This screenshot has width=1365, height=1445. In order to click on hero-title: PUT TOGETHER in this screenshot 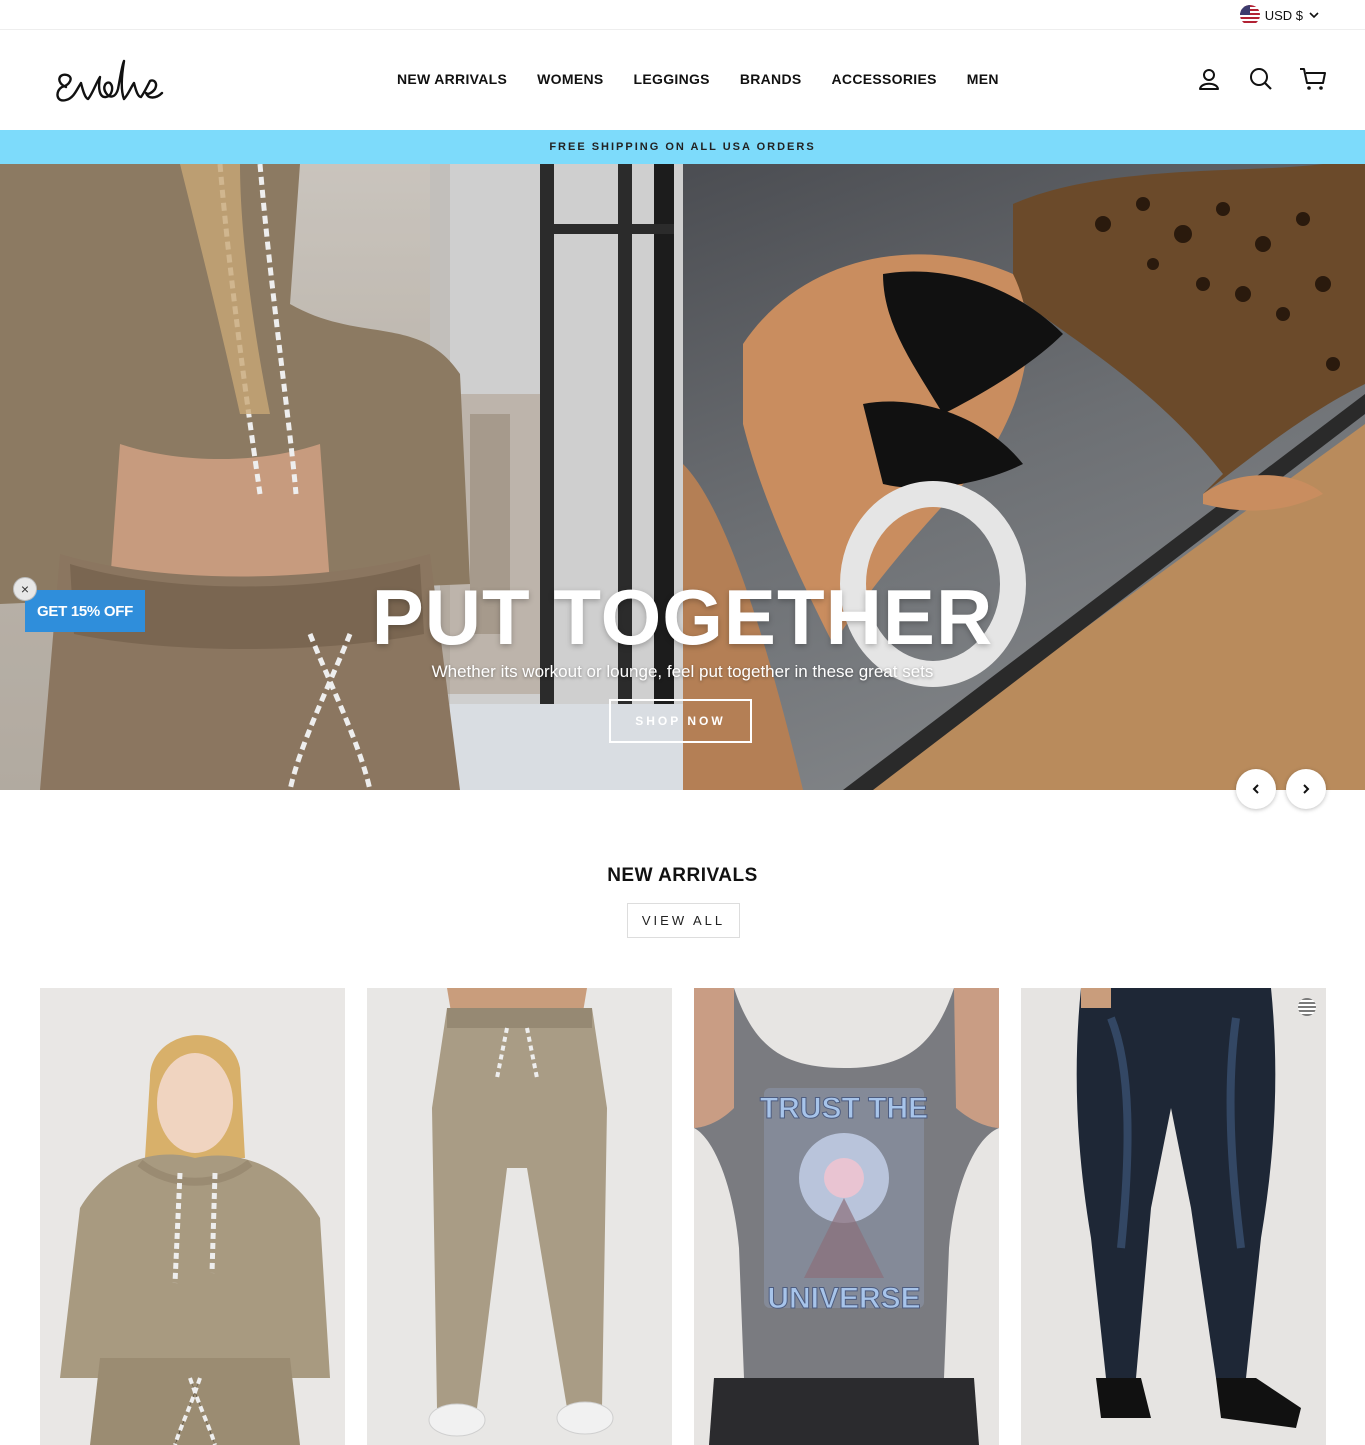, I will do `click(682, 617)`.